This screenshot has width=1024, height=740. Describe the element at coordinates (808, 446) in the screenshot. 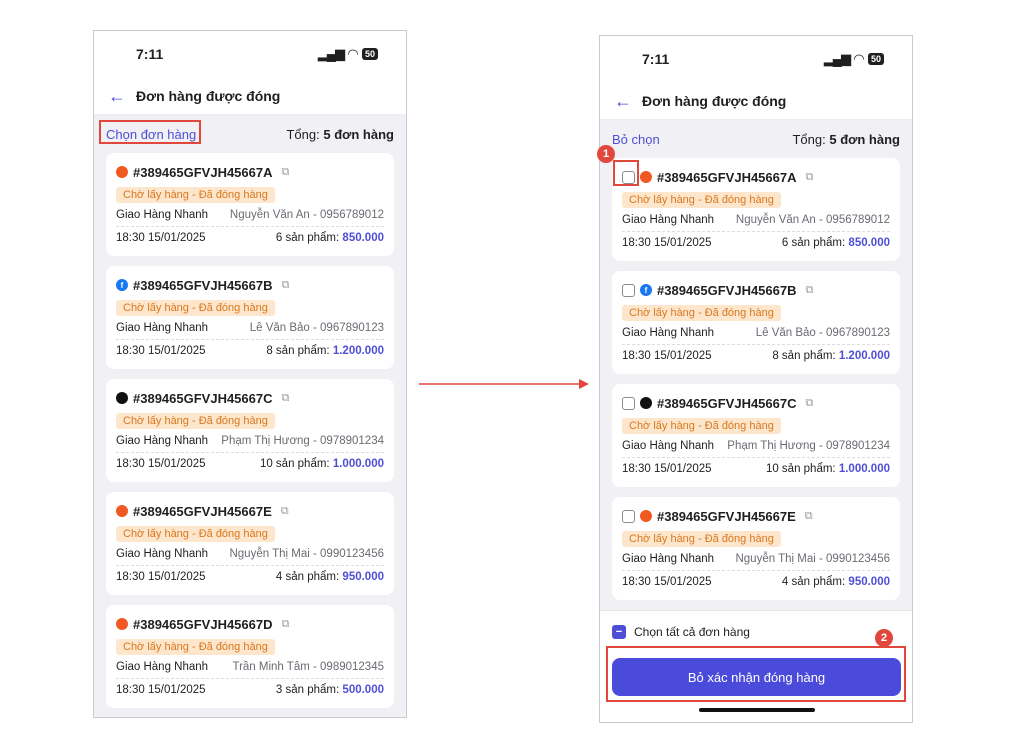

I see `receiver-info: Phạm Thị Hương - 0978901234` at that location.